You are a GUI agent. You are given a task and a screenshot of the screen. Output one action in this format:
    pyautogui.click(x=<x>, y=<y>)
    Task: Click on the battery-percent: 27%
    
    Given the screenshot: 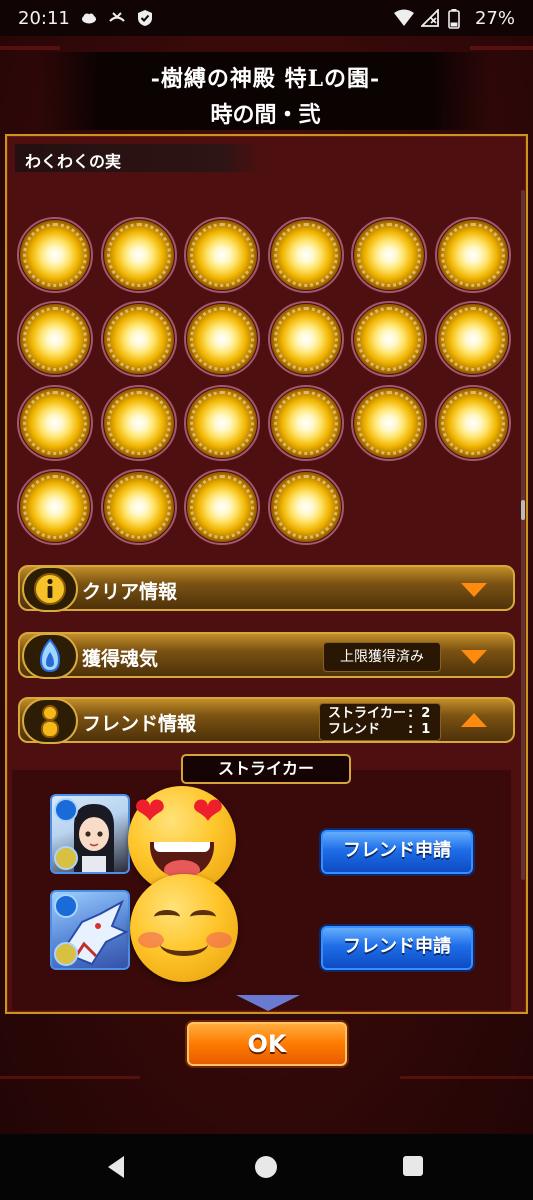 What is the action you would take?
    pyautogui.click(x=494, y=18)
    